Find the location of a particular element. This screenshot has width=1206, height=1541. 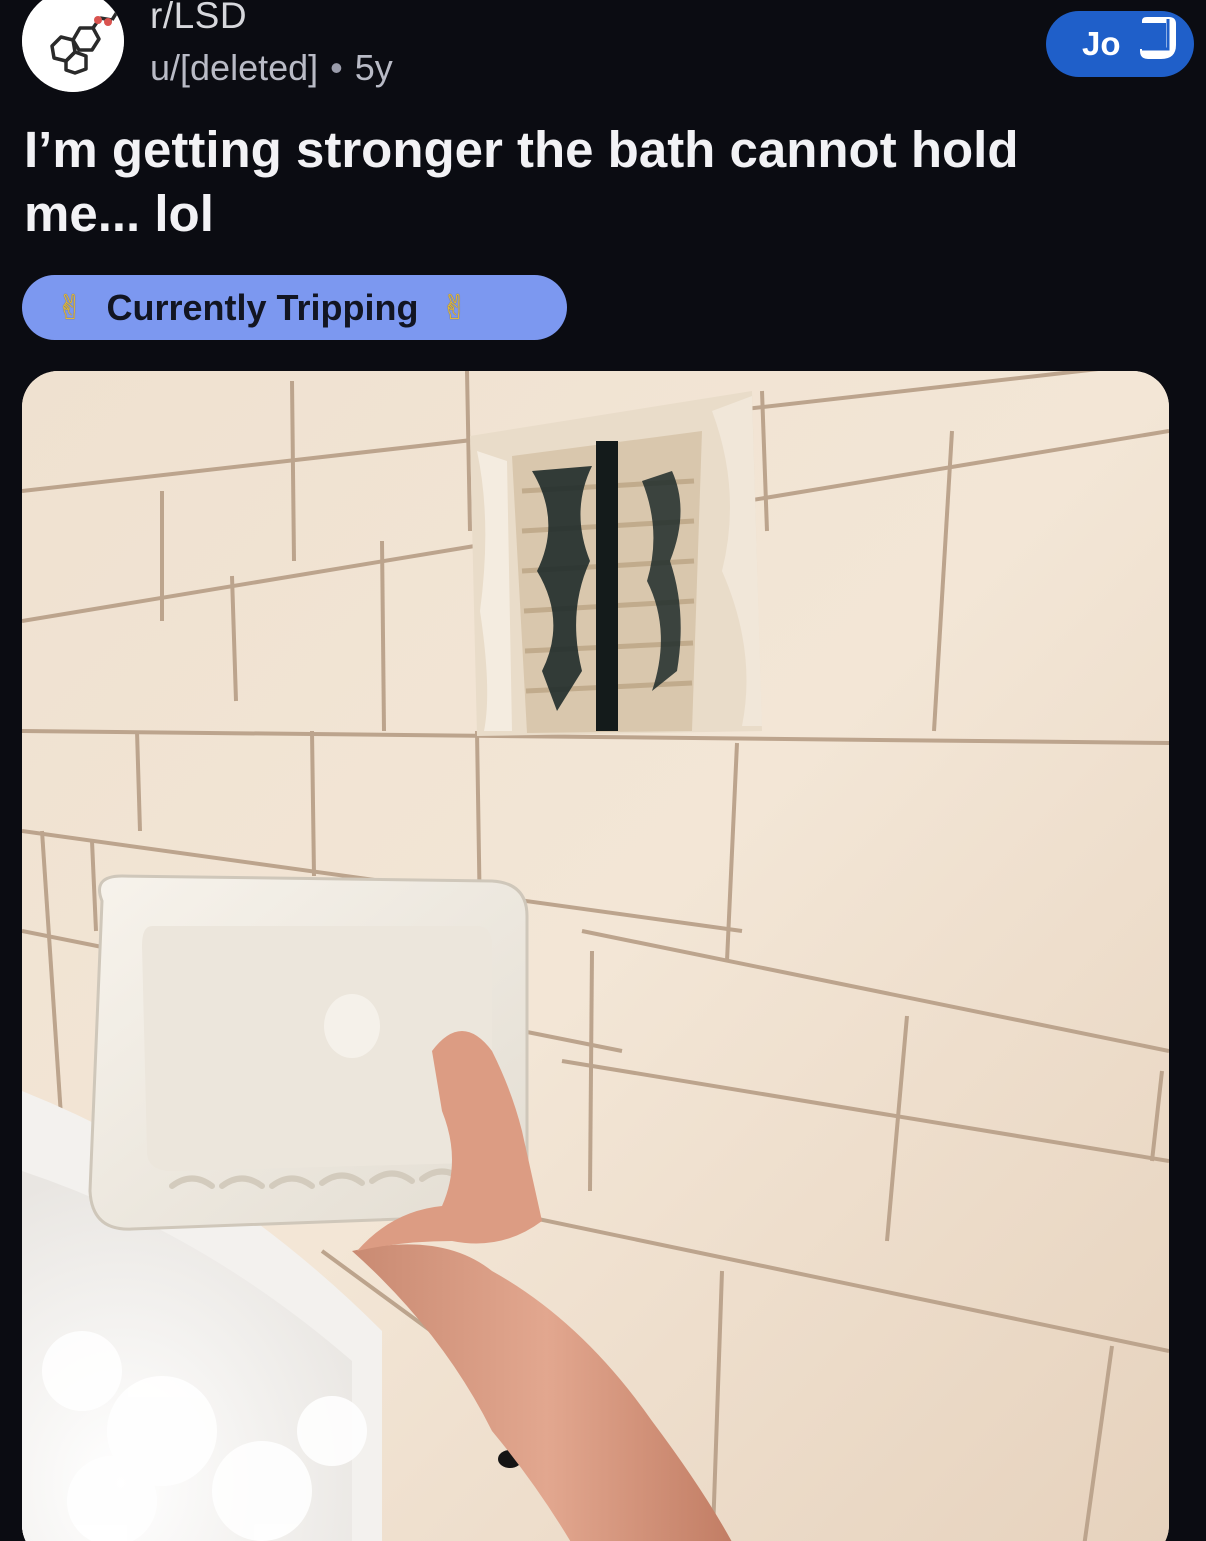

author-name: u/[deleted] is located at coordinates (234, 67).